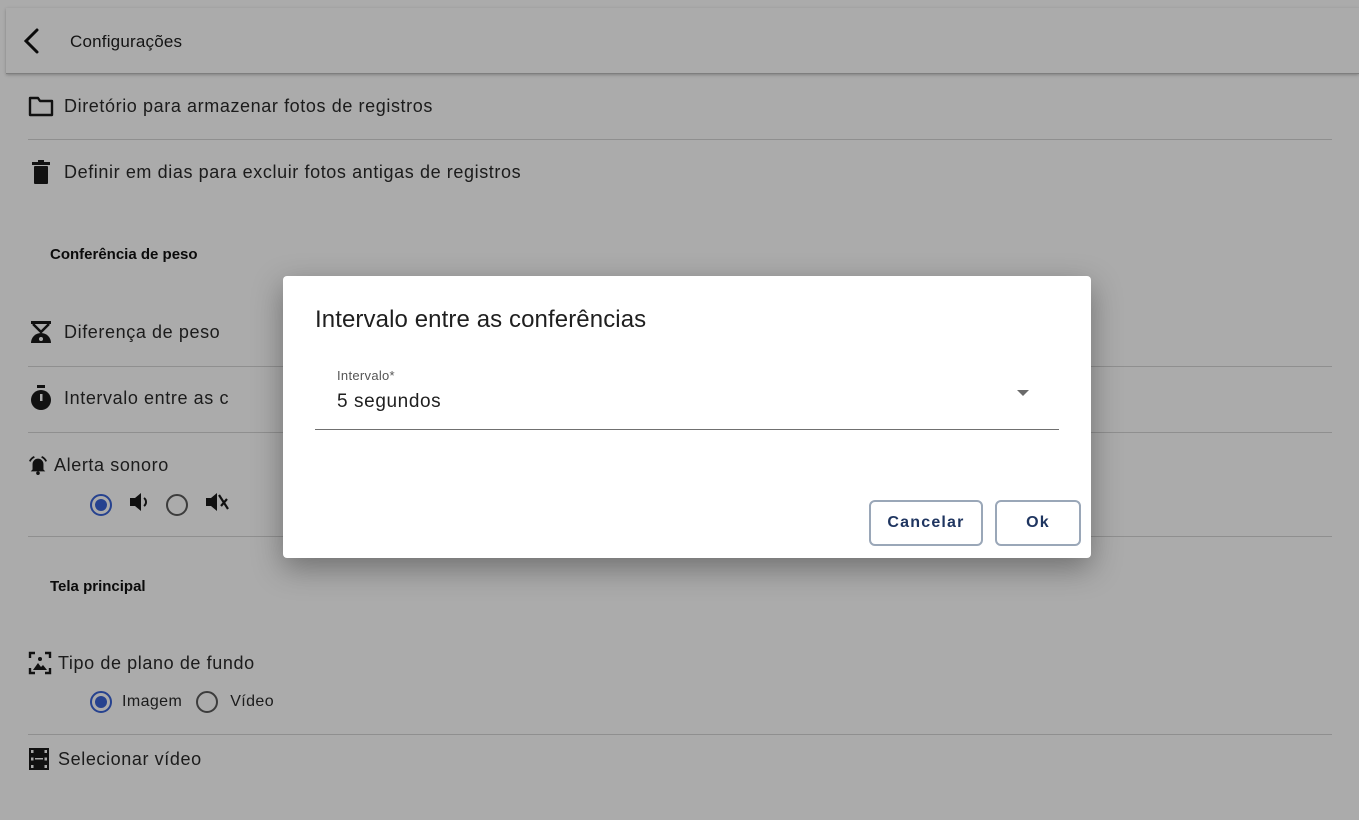 Image resolution: width=1359 pixels, height=820 pixels. Describe the element at coordinates (481, 319) in the screenshot. I see `dialog-title: Intervalo entre as conferências` at that location.